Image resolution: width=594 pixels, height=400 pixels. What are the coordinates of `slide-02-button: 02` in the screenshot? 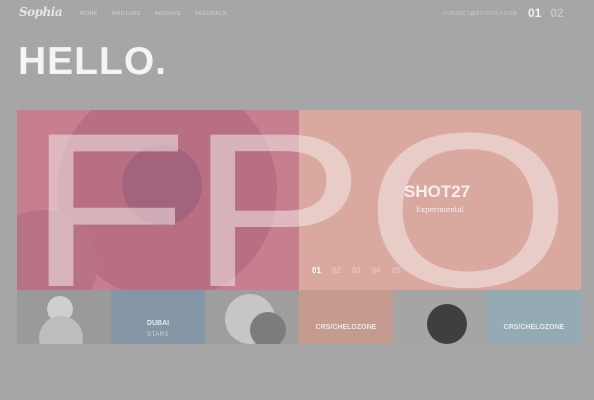 It's located at (336, 270).